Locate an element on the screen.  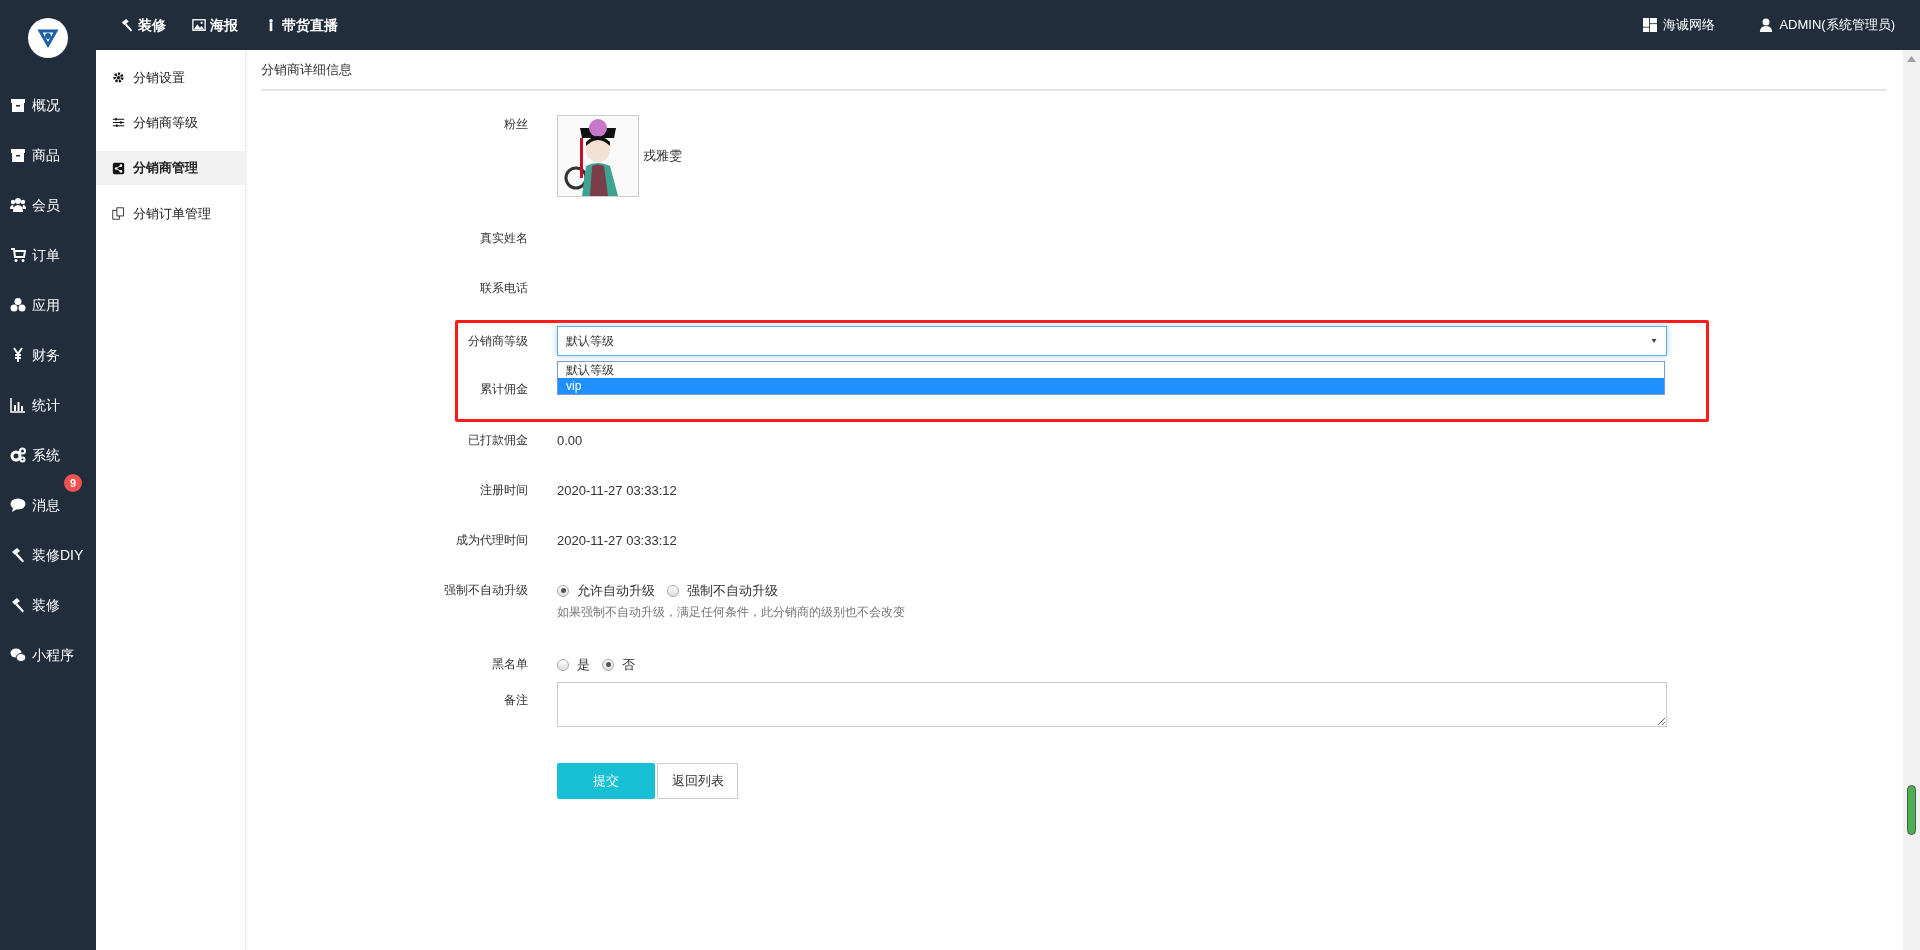
field-label: 黑名单 is located at coordinates (509, 664).